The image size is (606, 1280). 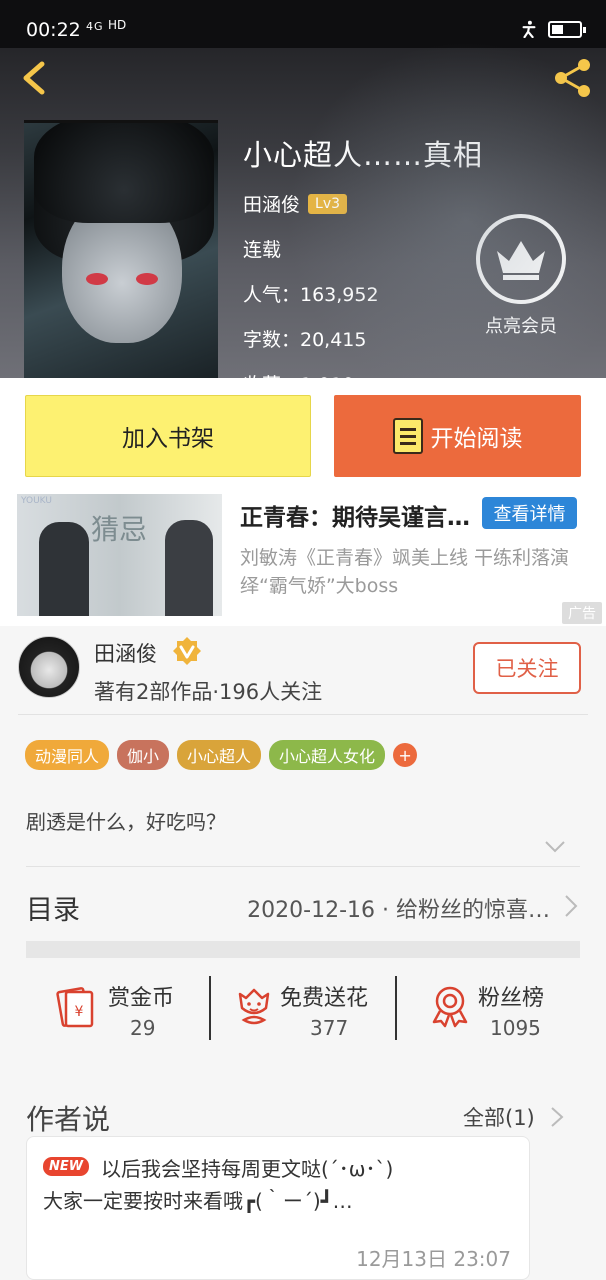 What do you see at coordinates (555, 847) in the screenshot?
I see `chevron-down-icon` at bounding box center [555, 847].